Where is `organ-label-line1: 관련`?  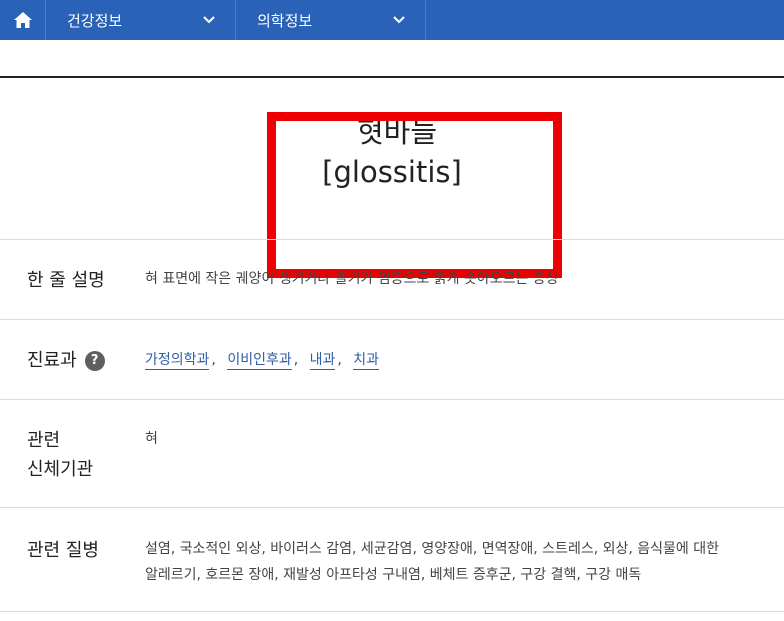
organ-label-line1: 관련 is located at coordinates (44, 440).